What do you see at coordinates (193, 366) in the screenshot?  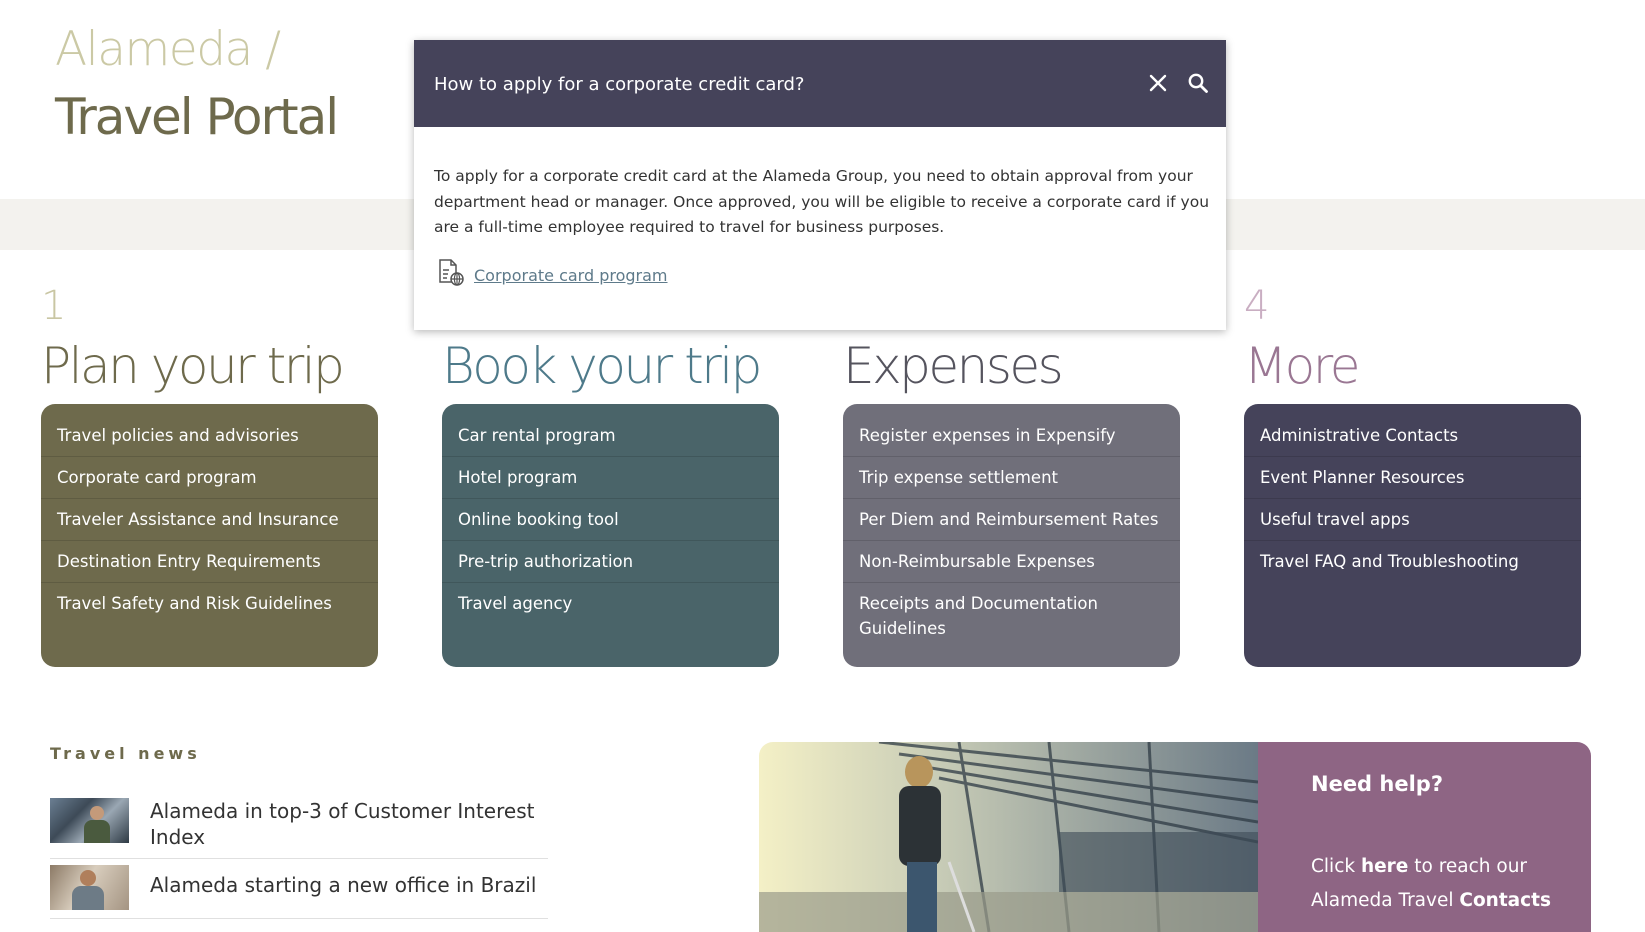 I see `section-title: Plan your trip` at bounding box center [193, 366].